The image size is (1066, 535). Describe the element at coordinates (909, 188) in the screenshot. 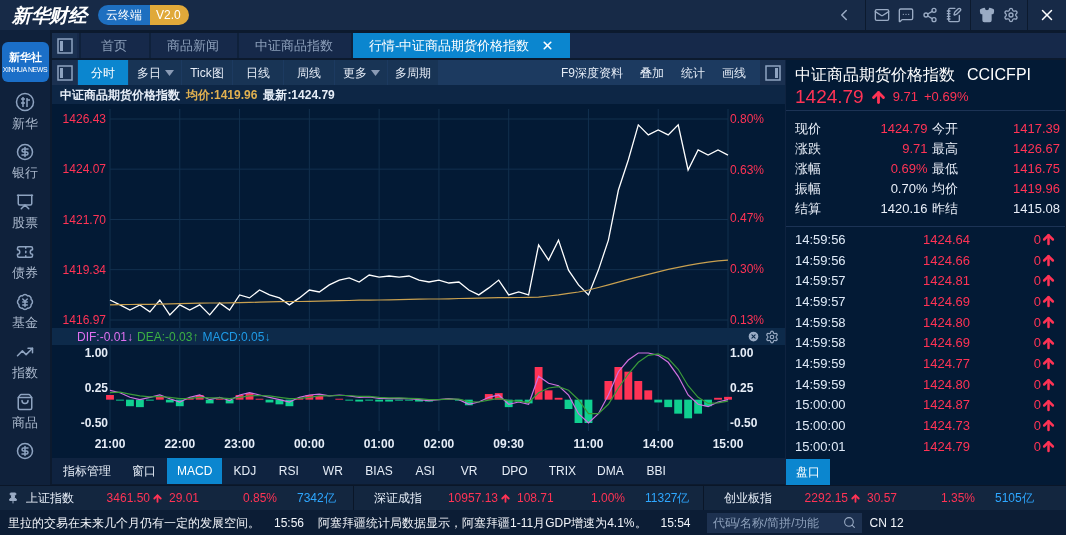

I see `stat-value: 0.70%` at that location.